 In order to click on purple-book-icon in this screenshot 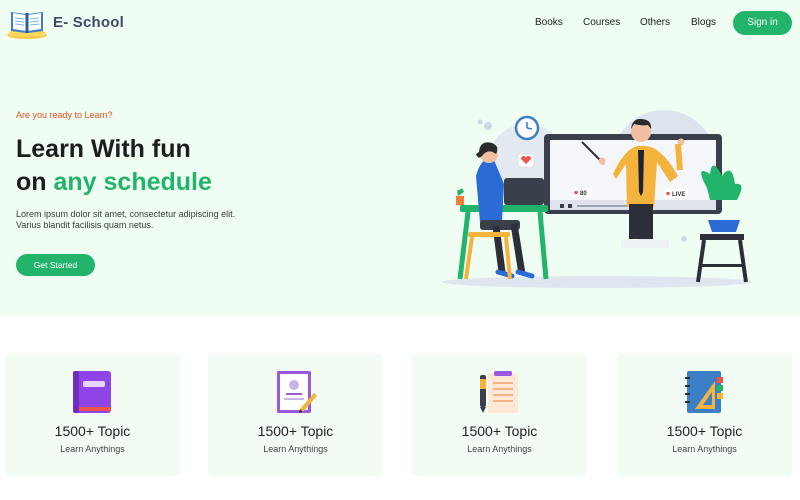, I will do `click(92, 392)`.